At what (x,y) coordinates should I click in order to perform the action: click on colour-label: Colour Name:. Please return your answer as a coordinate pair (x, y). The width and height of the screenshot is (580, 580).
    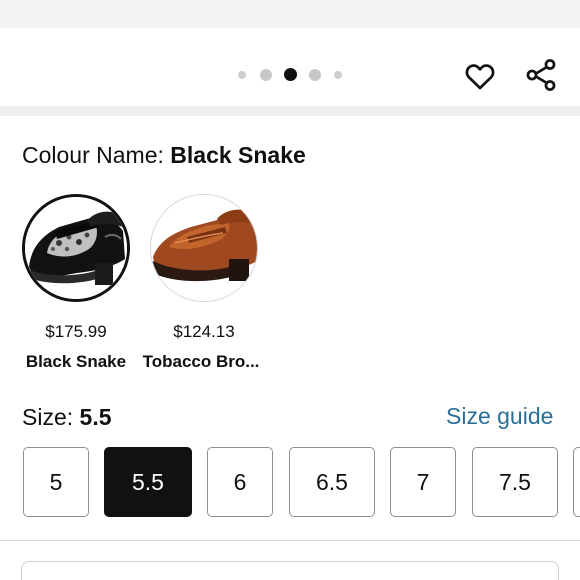
    Looking at the image, I should click on (96, 155).